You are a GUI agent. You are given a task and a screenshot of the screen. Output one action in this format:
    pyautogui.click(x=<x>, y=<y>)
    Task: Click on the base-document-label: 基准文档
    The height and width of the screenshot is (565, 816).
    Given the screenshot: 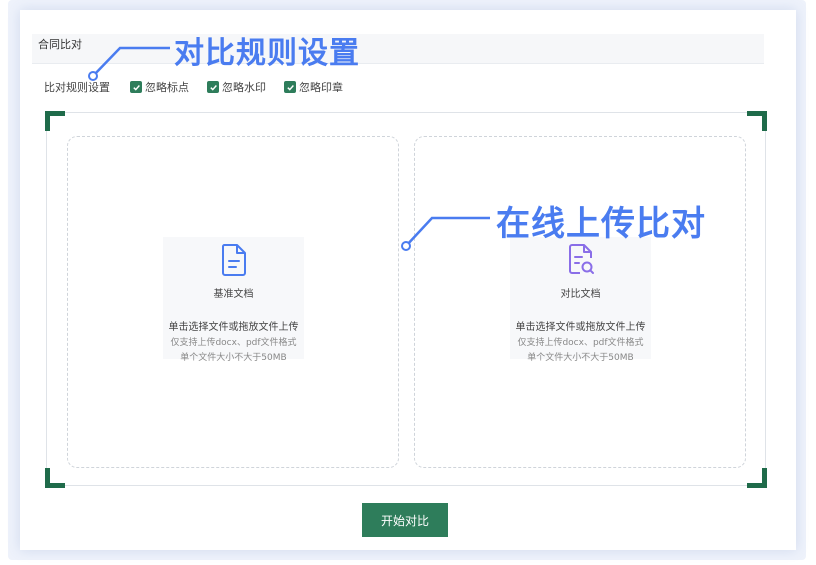 What is the action you would take?
    pyautogui.click(x=233, y=294)
    